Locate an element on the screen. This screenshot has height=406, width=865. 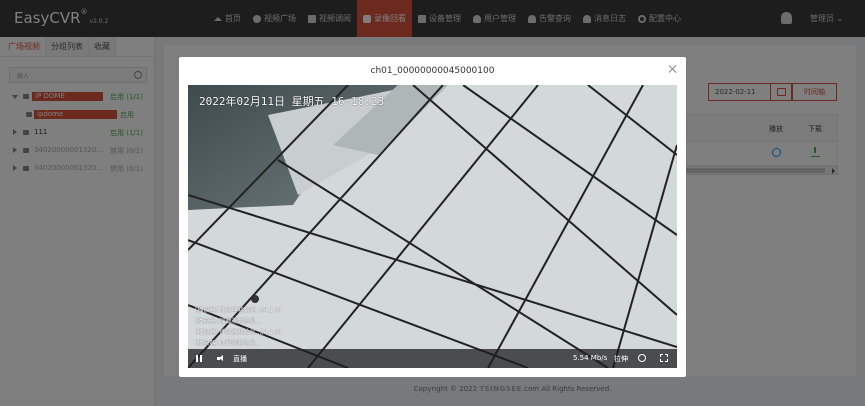
settings-gear-icon is located at coordinates (642, 358).